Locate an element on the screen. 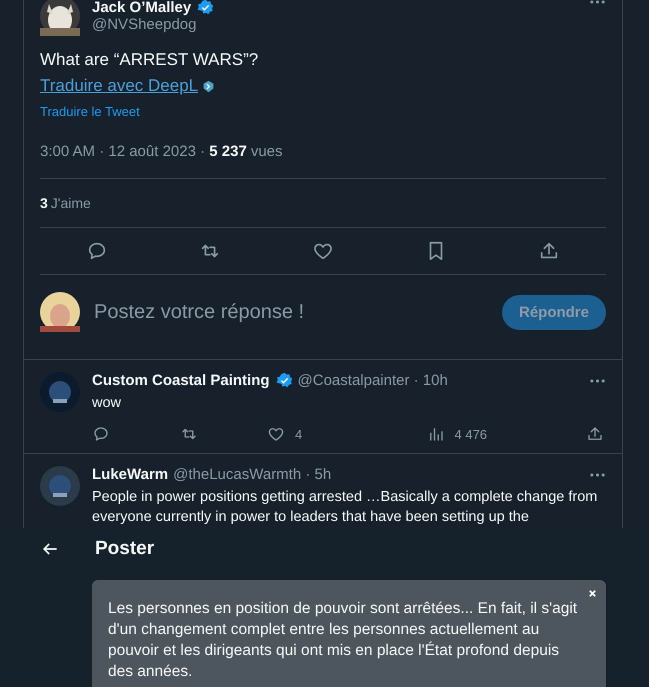 This screenshot has height=687, width=649. reply-icon is located at coordinates (101, 434).